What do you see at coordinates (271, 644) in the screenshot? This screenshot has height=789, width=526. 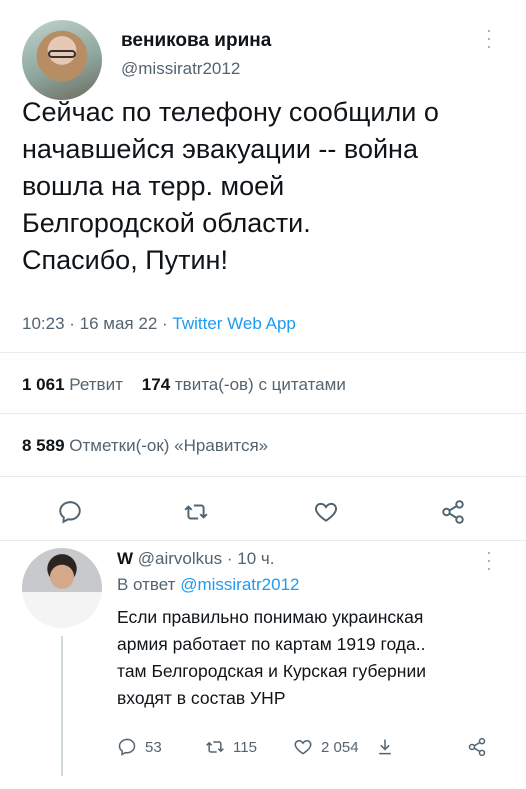 I see `reply-text-line: армия работает по картам 1919 года..` at bounding box center [271, 644].